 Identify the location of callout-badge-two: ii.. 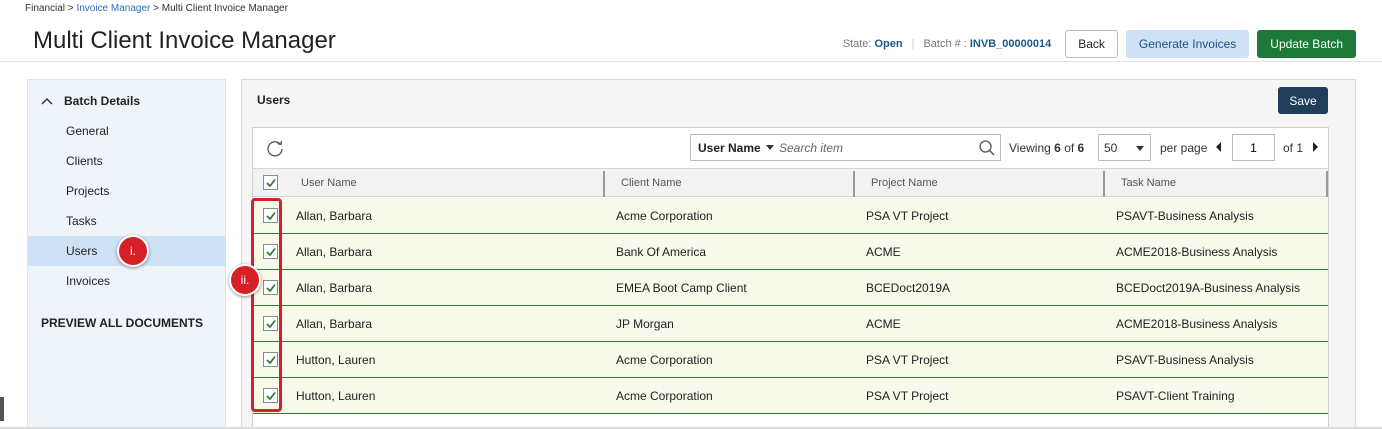
(245, 280).